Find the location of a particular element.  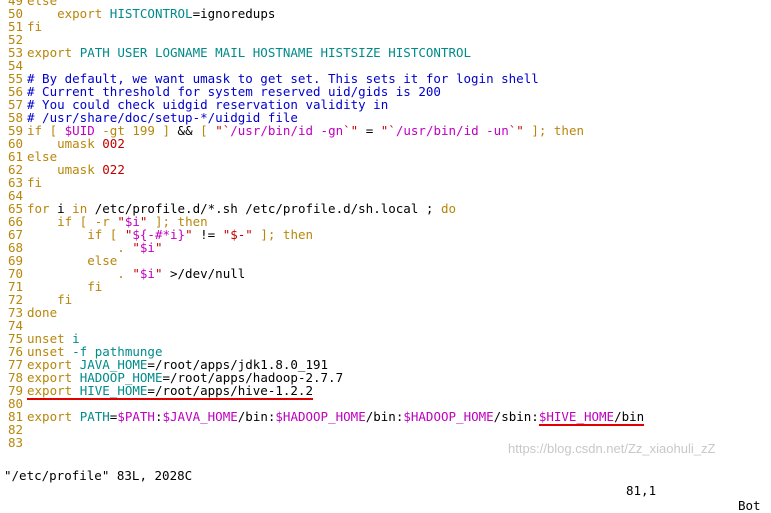

line-text: . "$i" >/dev/null is located at coordinates (395, 273).